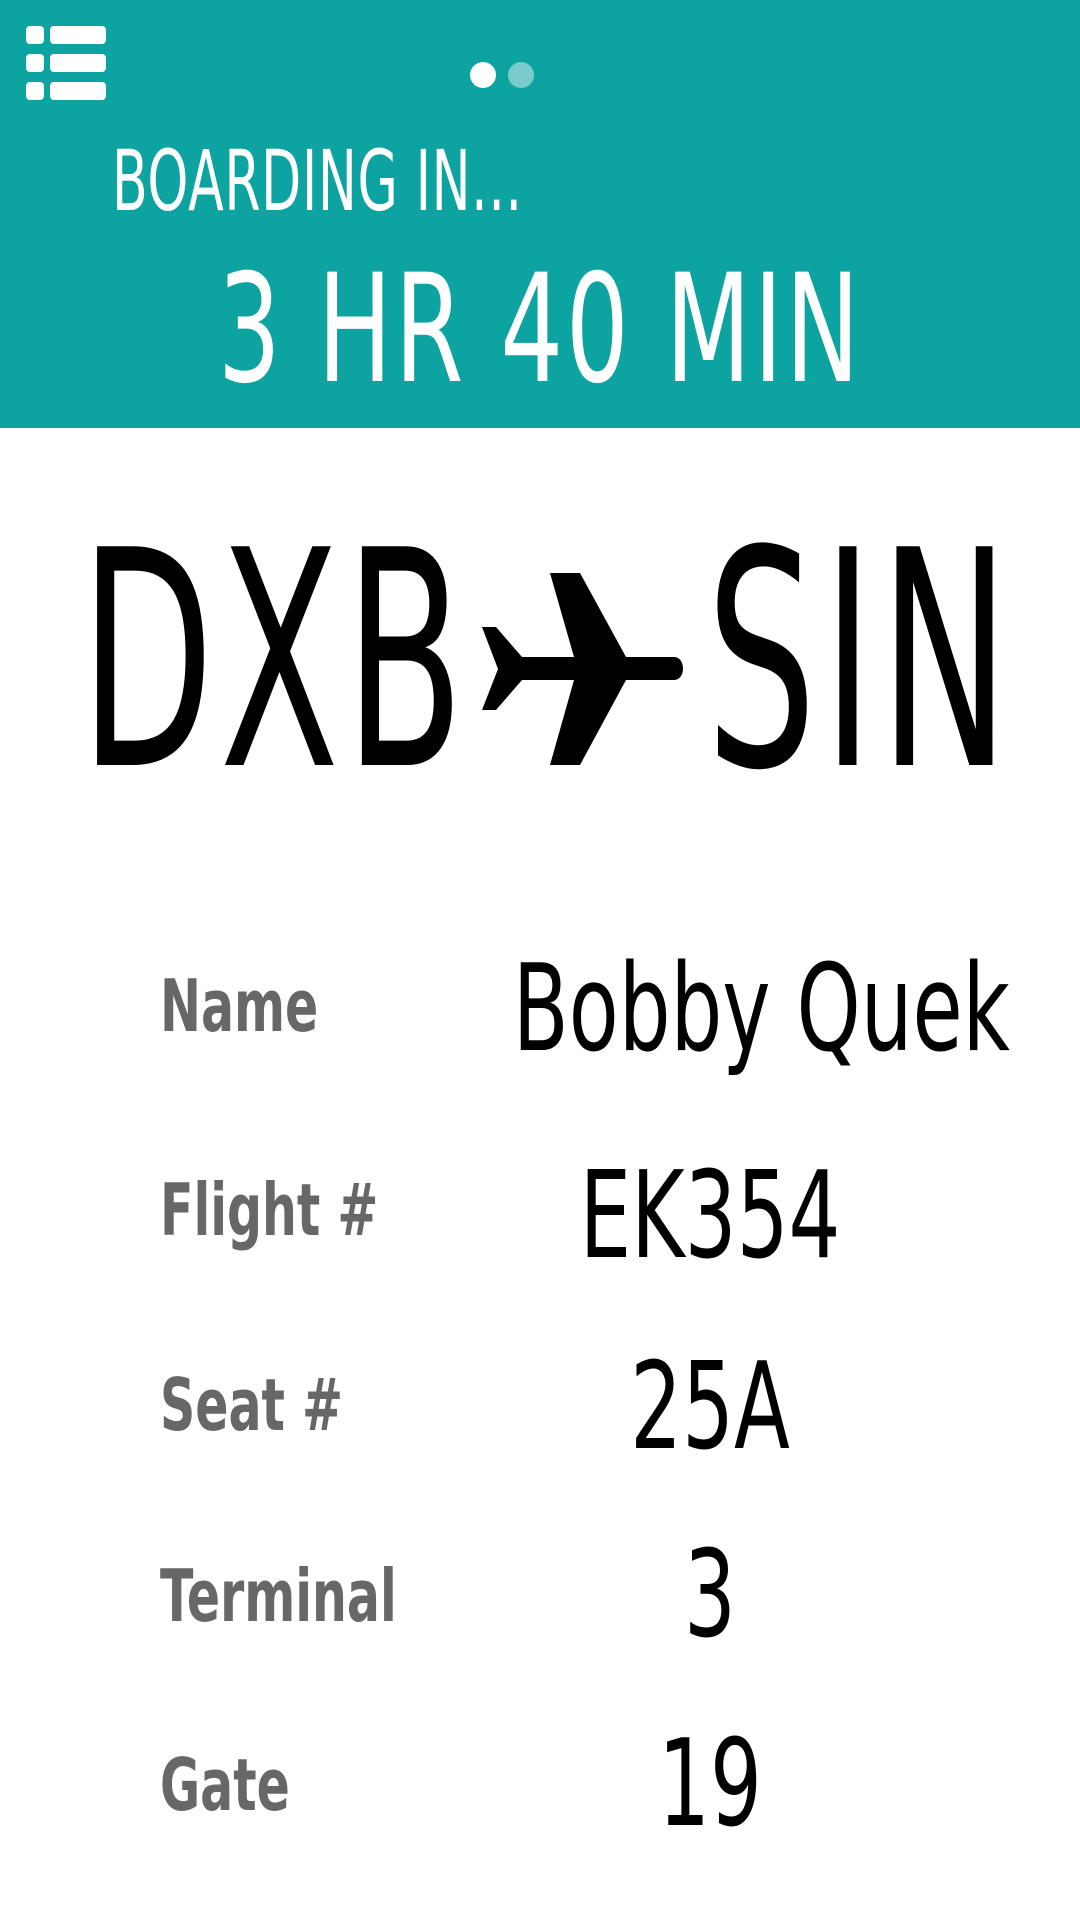 Image resolution: width=1080 pixels, height=1920 pixels. I want to click on seat-label: Seat #, so click(251, 1405).